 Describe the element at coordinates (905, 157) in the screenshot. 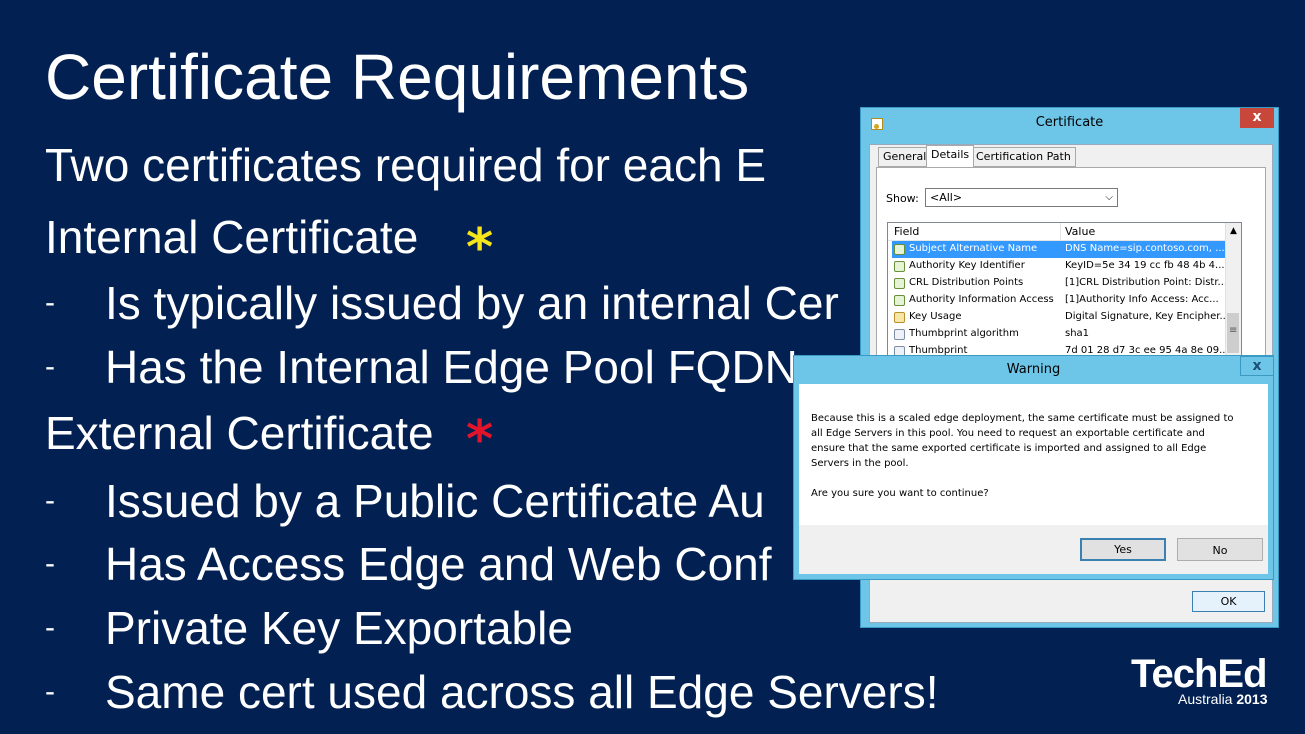

I see `tab-general: General` at that location.